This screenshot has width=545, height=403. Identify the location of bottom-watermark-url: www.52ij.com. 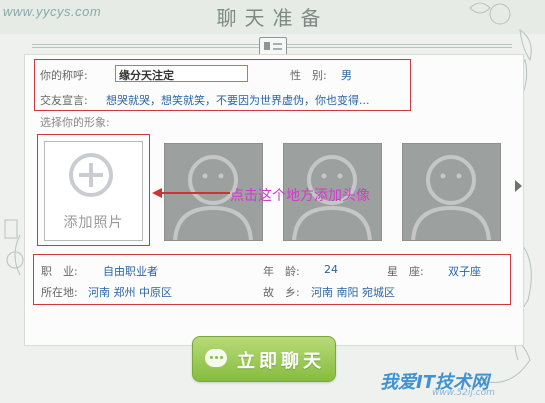
(463, 393).